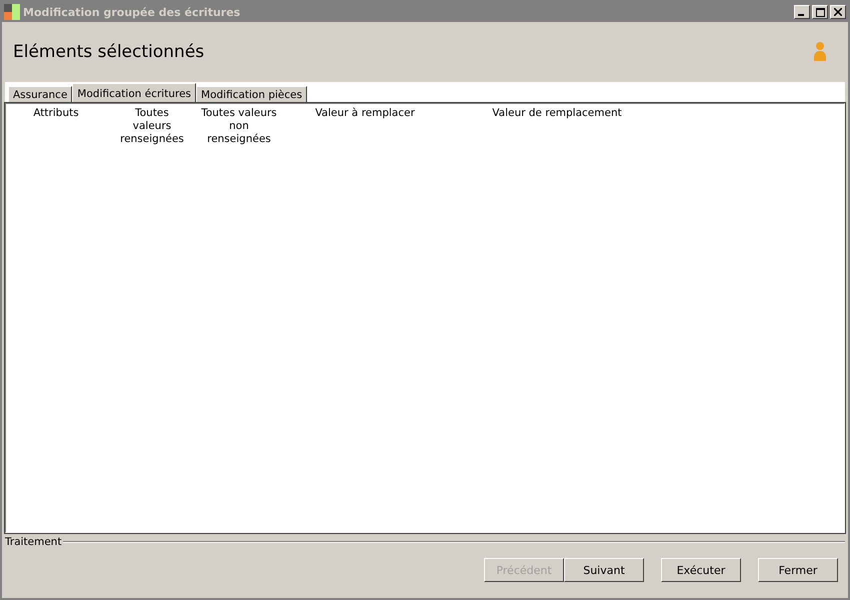  I want to click on maximize-button, so click(820, 12).